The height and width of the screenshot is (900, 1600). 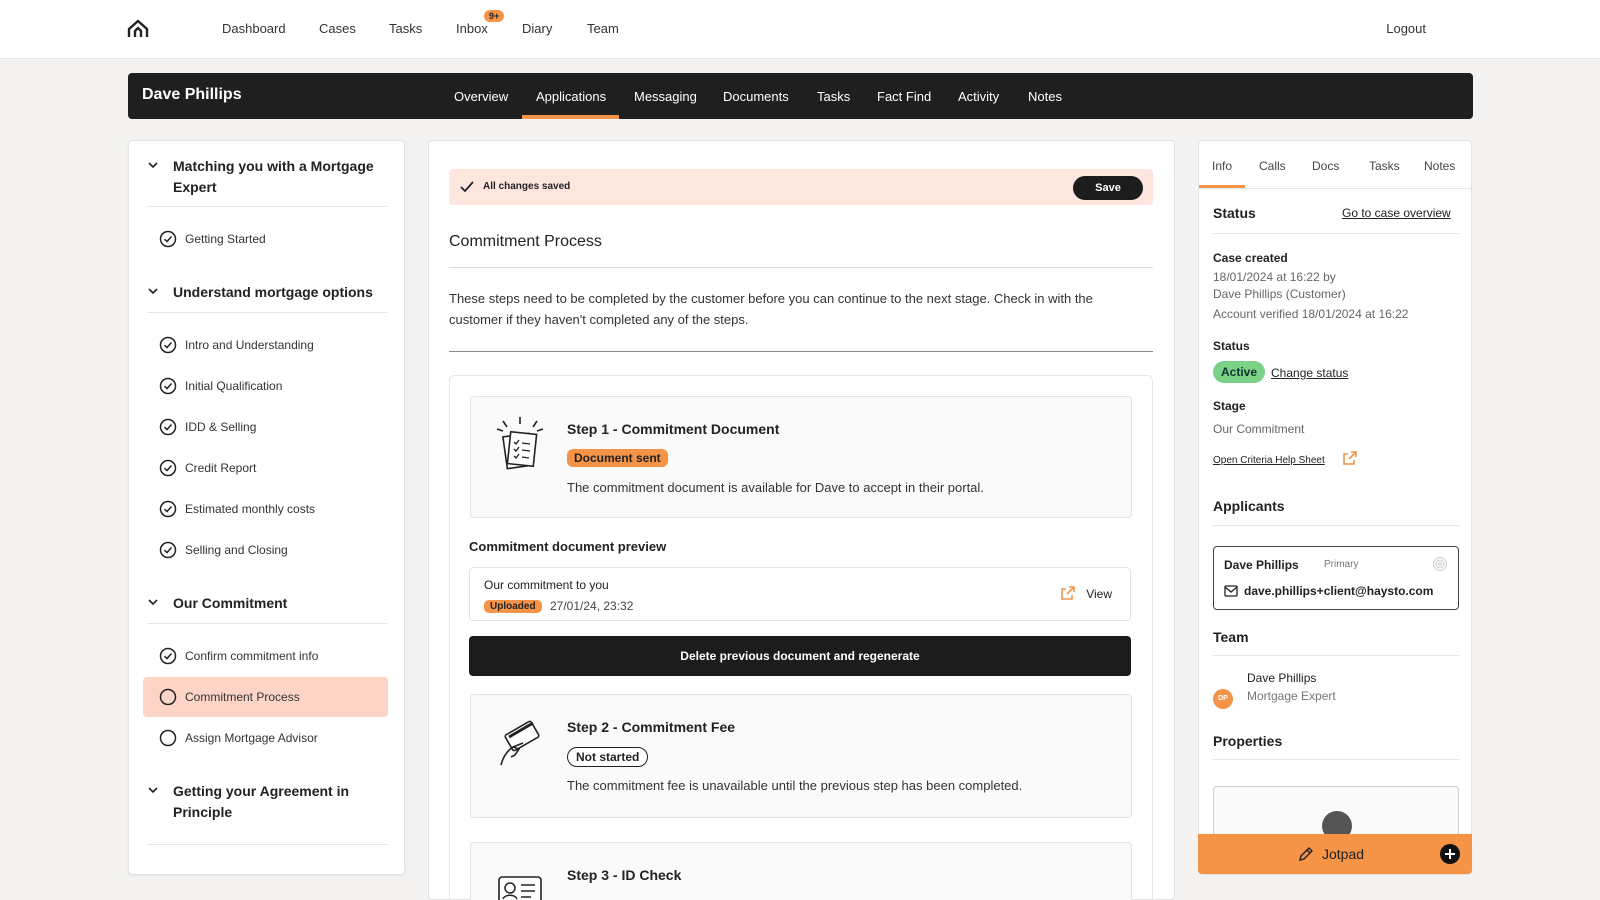 What do you see at coordinates (1259, 429) in the screenshot?
I see `stage-value: Our Commitment` at bounding box center [1259, 429].